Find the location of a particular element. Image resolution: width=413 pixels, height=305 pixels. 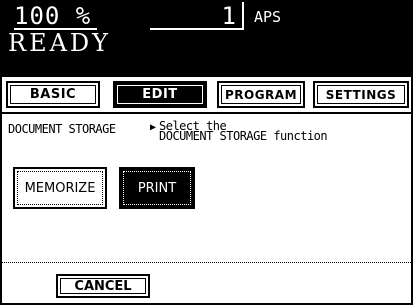

status-message: READY is located at coordinates (60, 43).